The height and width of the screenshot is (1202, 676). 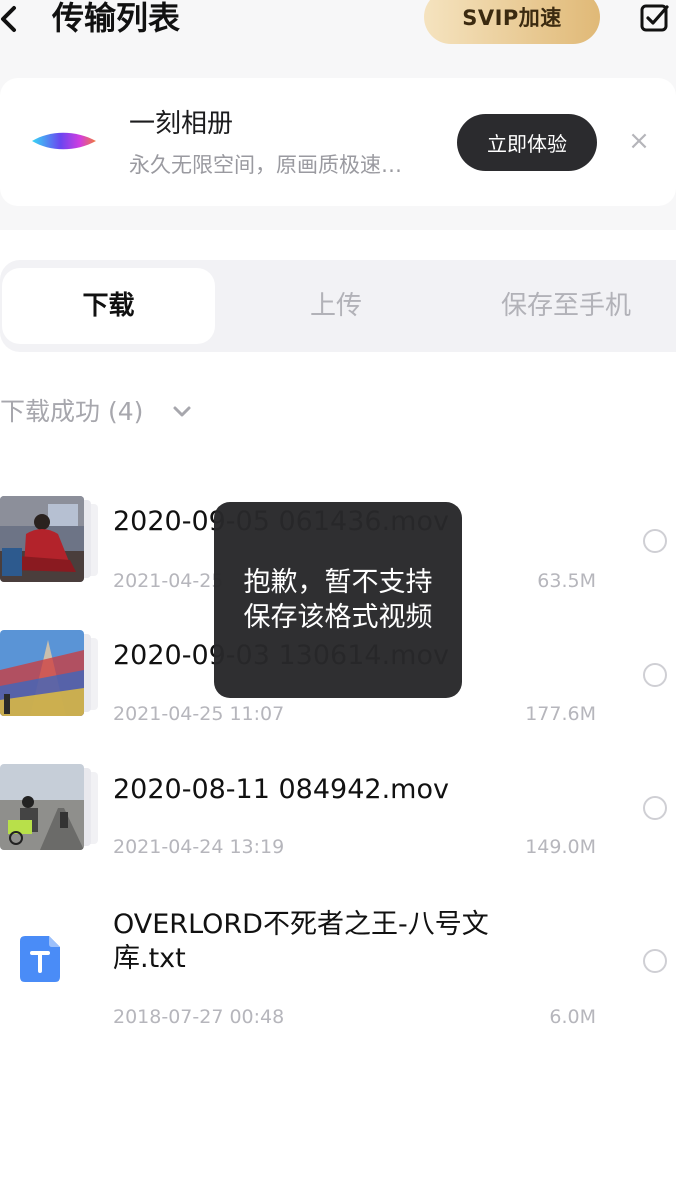 I want to click on tab-download: 下载, so click(x=108, y=306).